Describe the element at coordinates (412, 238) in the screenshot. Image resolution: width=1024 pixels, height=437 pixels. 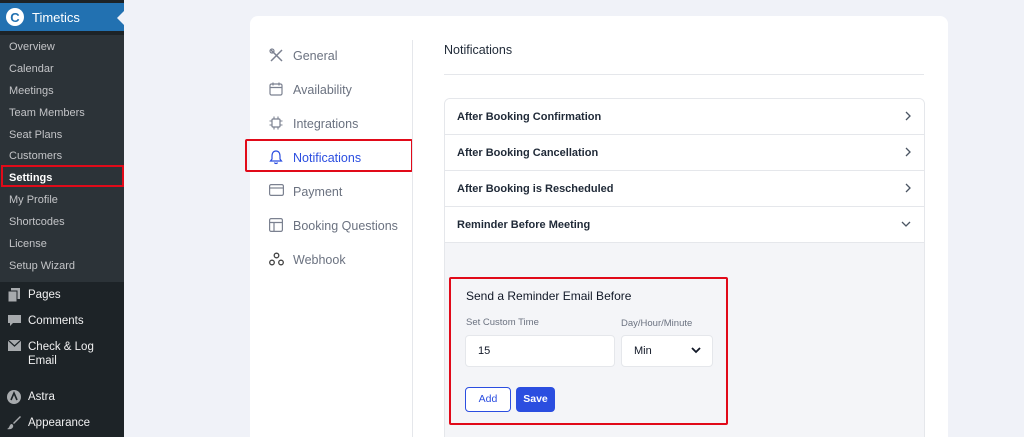
I see `vertical-divider` at that location.